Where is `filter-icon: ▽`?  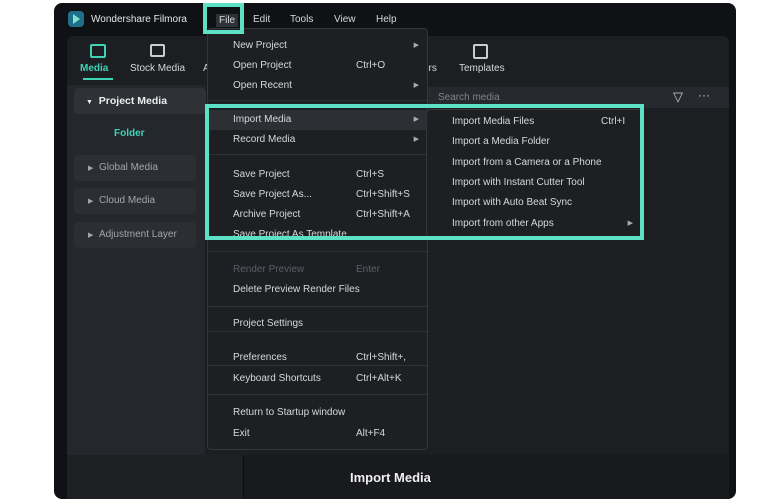 filter-icon: ▽ is located at coordinates (678, 97).